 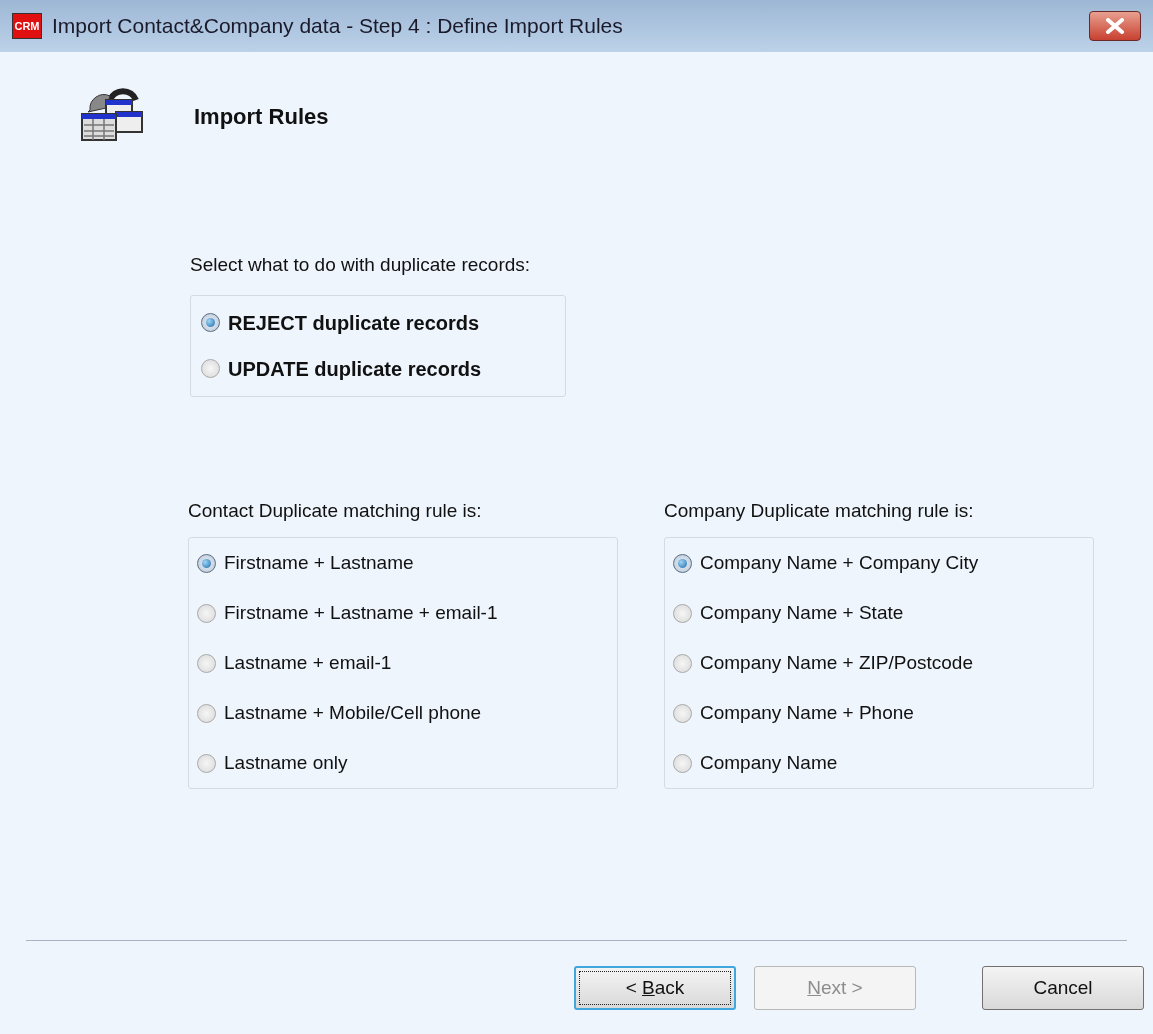 I want to click on radio-label: Company Name + Phone, so click(x=807, y=712).